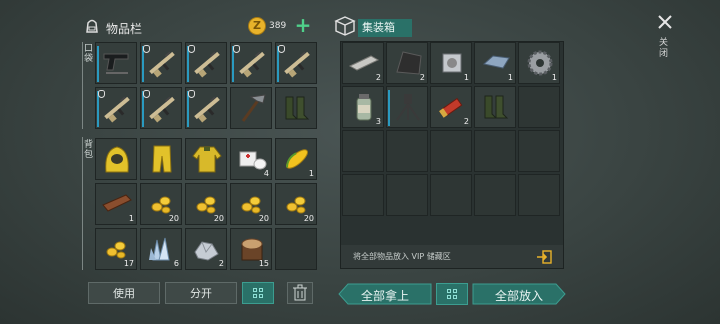  Describe the element at coordinates (161, 249) in the screenshot. I see `backpack-slot: 6` at that location.